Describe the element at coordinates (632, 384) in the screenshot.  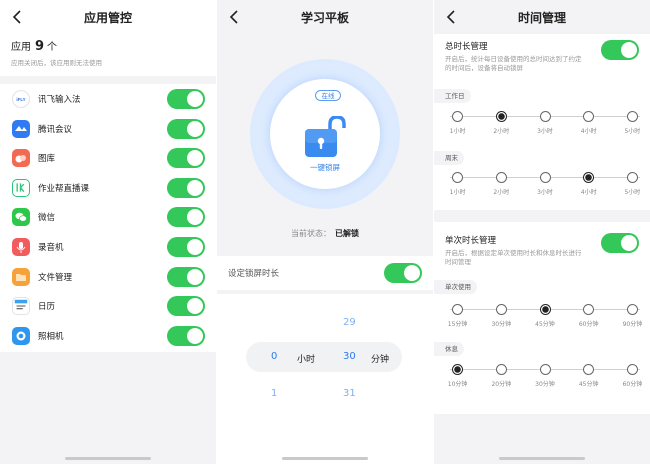
I see `slider-tick-label: 60分钟` at that location.